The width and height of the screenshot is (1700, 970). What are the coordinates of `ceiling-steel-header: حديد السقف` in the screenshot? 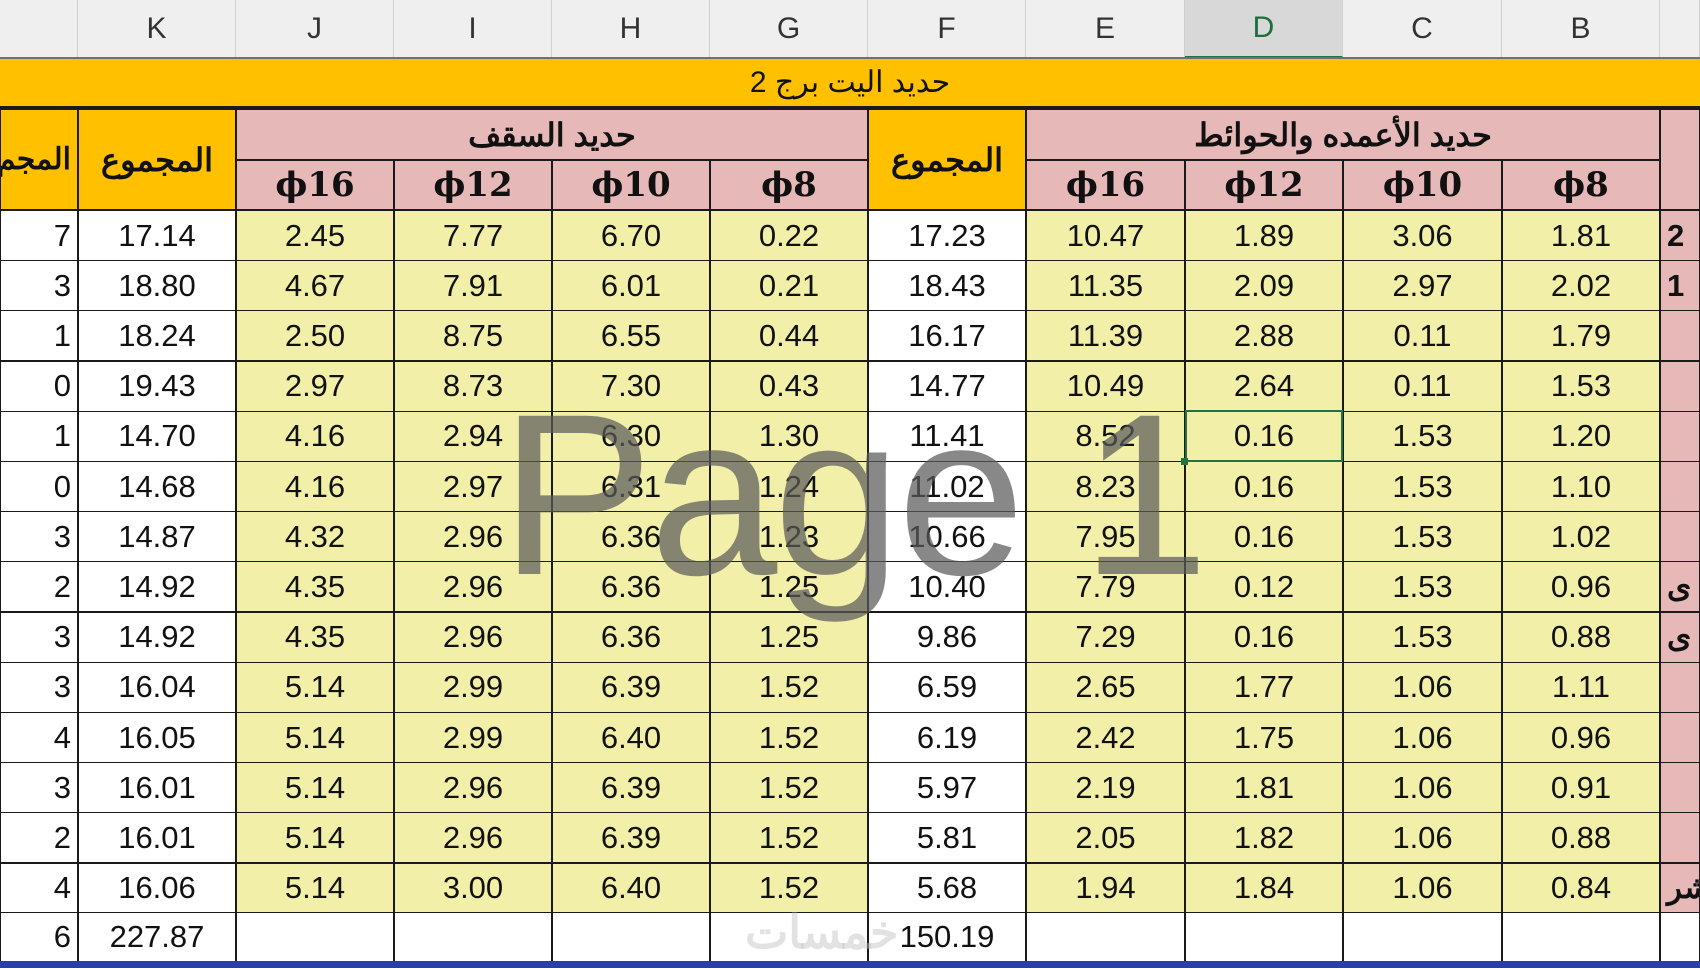 It's located at (552, 134).